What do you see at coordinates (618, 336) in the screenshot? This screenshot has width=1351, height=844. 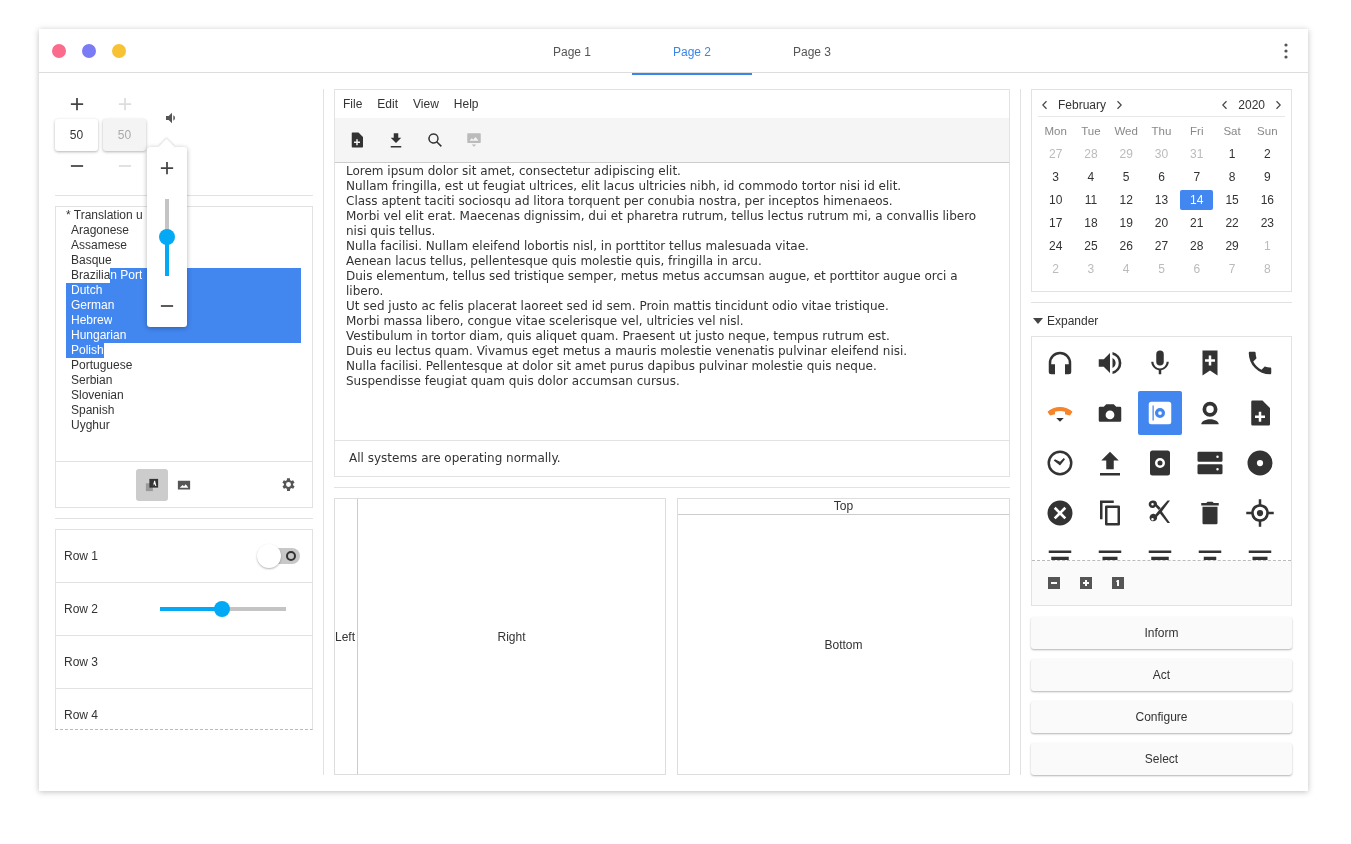 I see `text-paragraph: Vestibulum in tortor diam, quis aliquet quam. Praesent ut justo neque, tempus rutrum est.` at bounding box center [618, 336].